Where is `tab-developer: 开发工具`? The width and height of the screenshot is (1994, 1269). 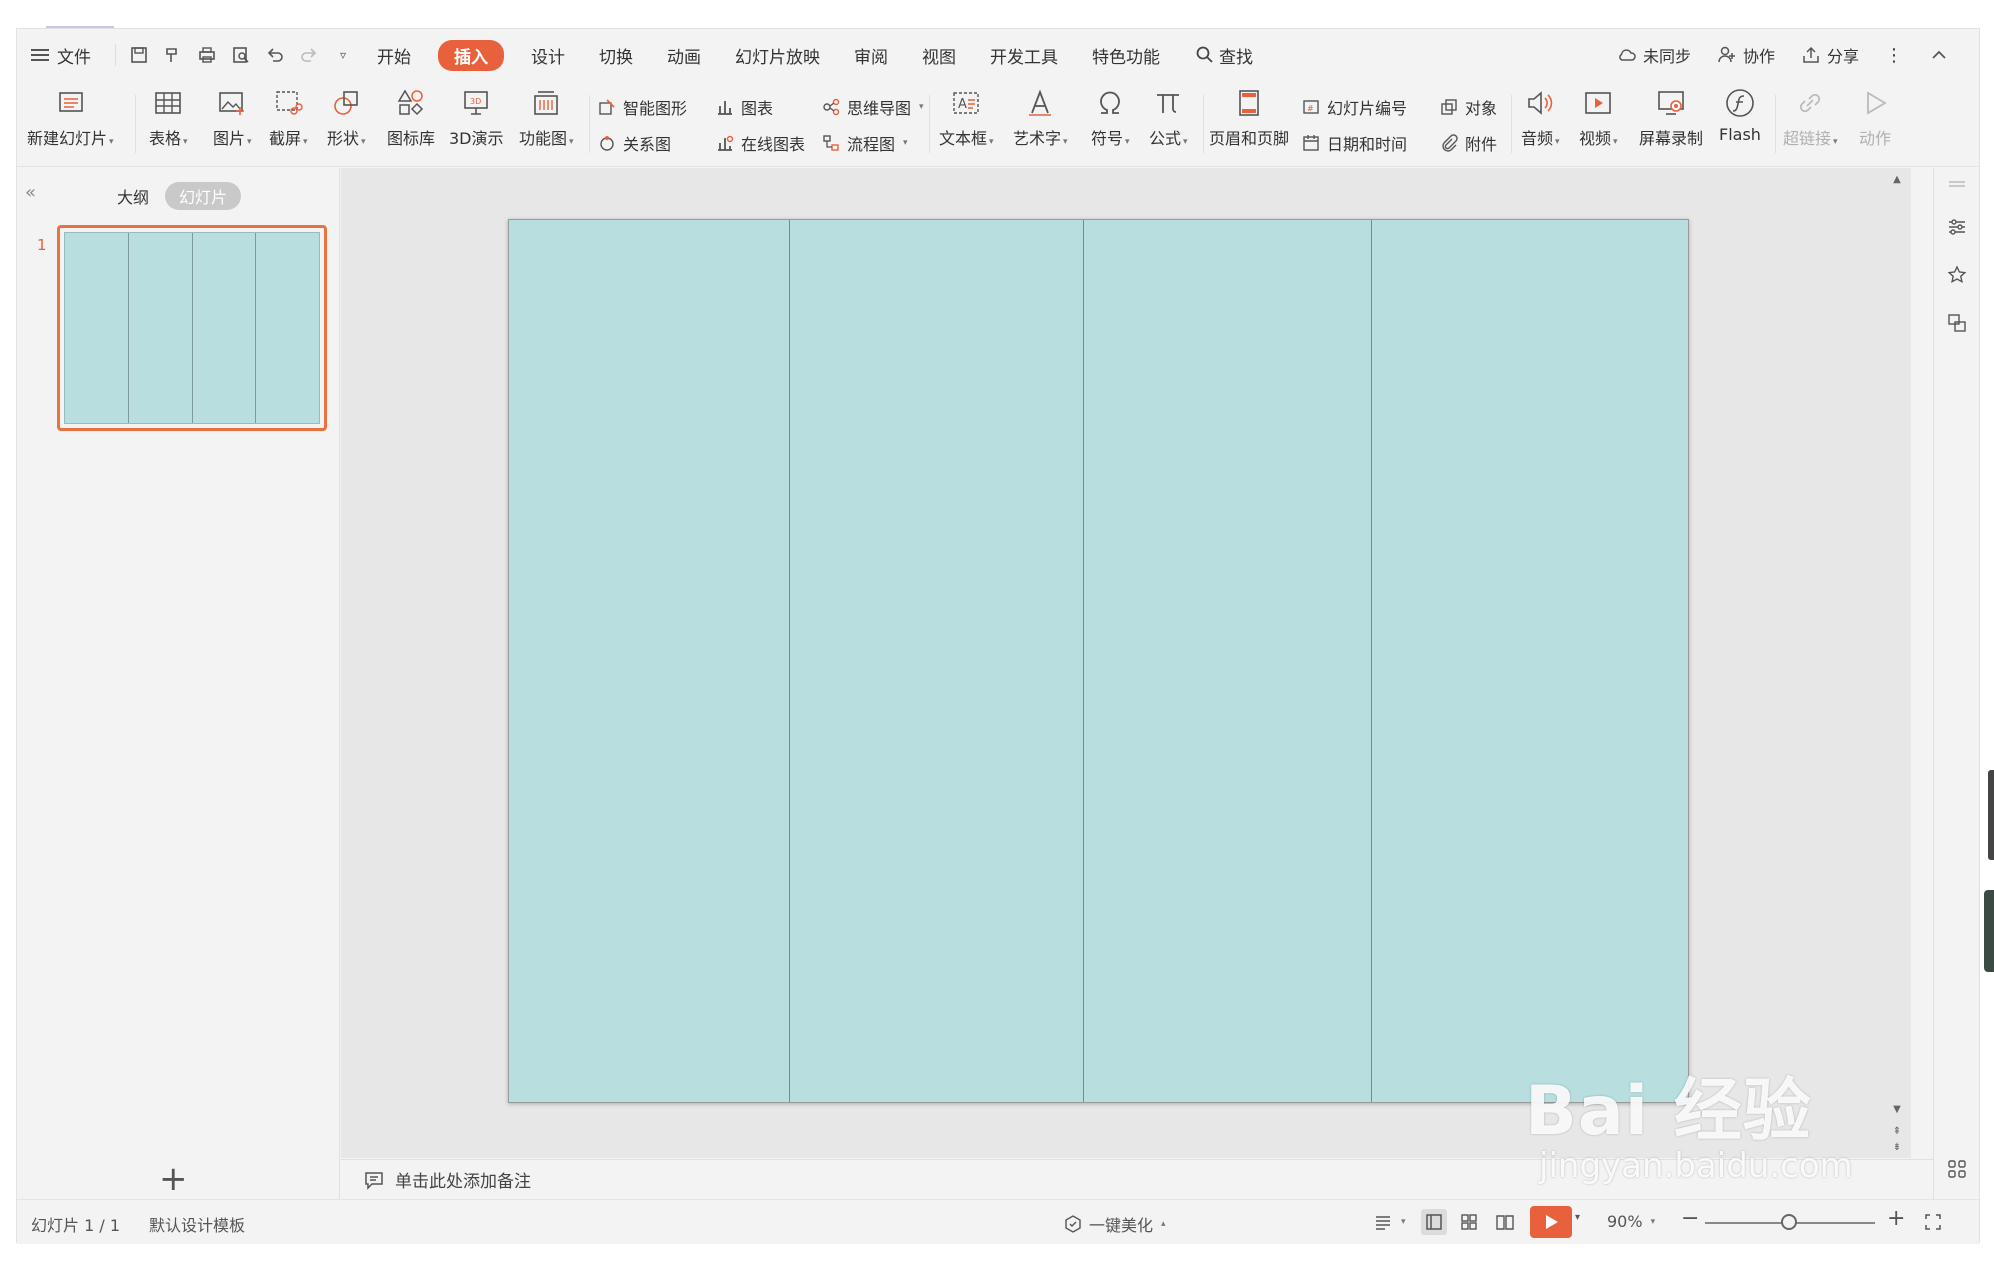
tab-developer: 开发工具 is located at coordinates (1024, 55).